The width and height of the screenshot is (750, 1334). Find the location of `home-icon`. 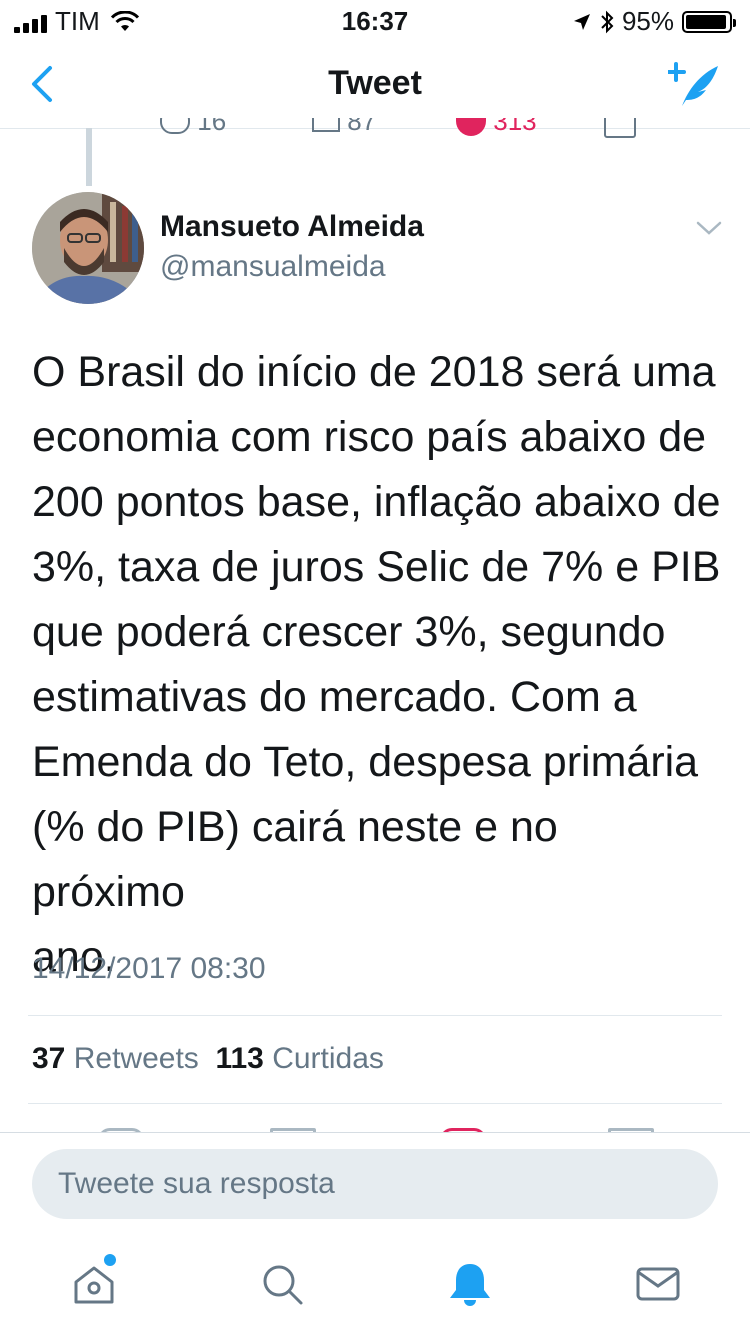

home-icon is located at coordinates (94, 1285).